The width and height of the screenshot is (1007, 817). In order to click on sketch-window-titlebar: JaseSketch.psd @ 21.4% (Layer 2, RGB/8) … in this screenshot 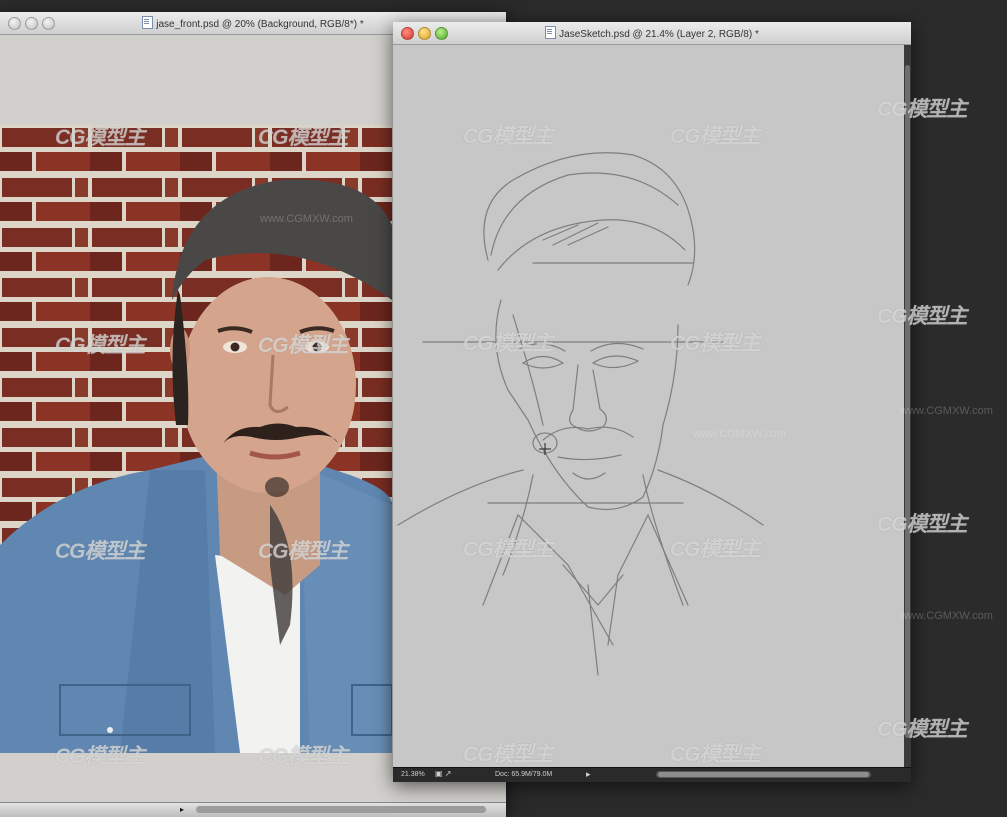, I will do `click(652, 33)`.